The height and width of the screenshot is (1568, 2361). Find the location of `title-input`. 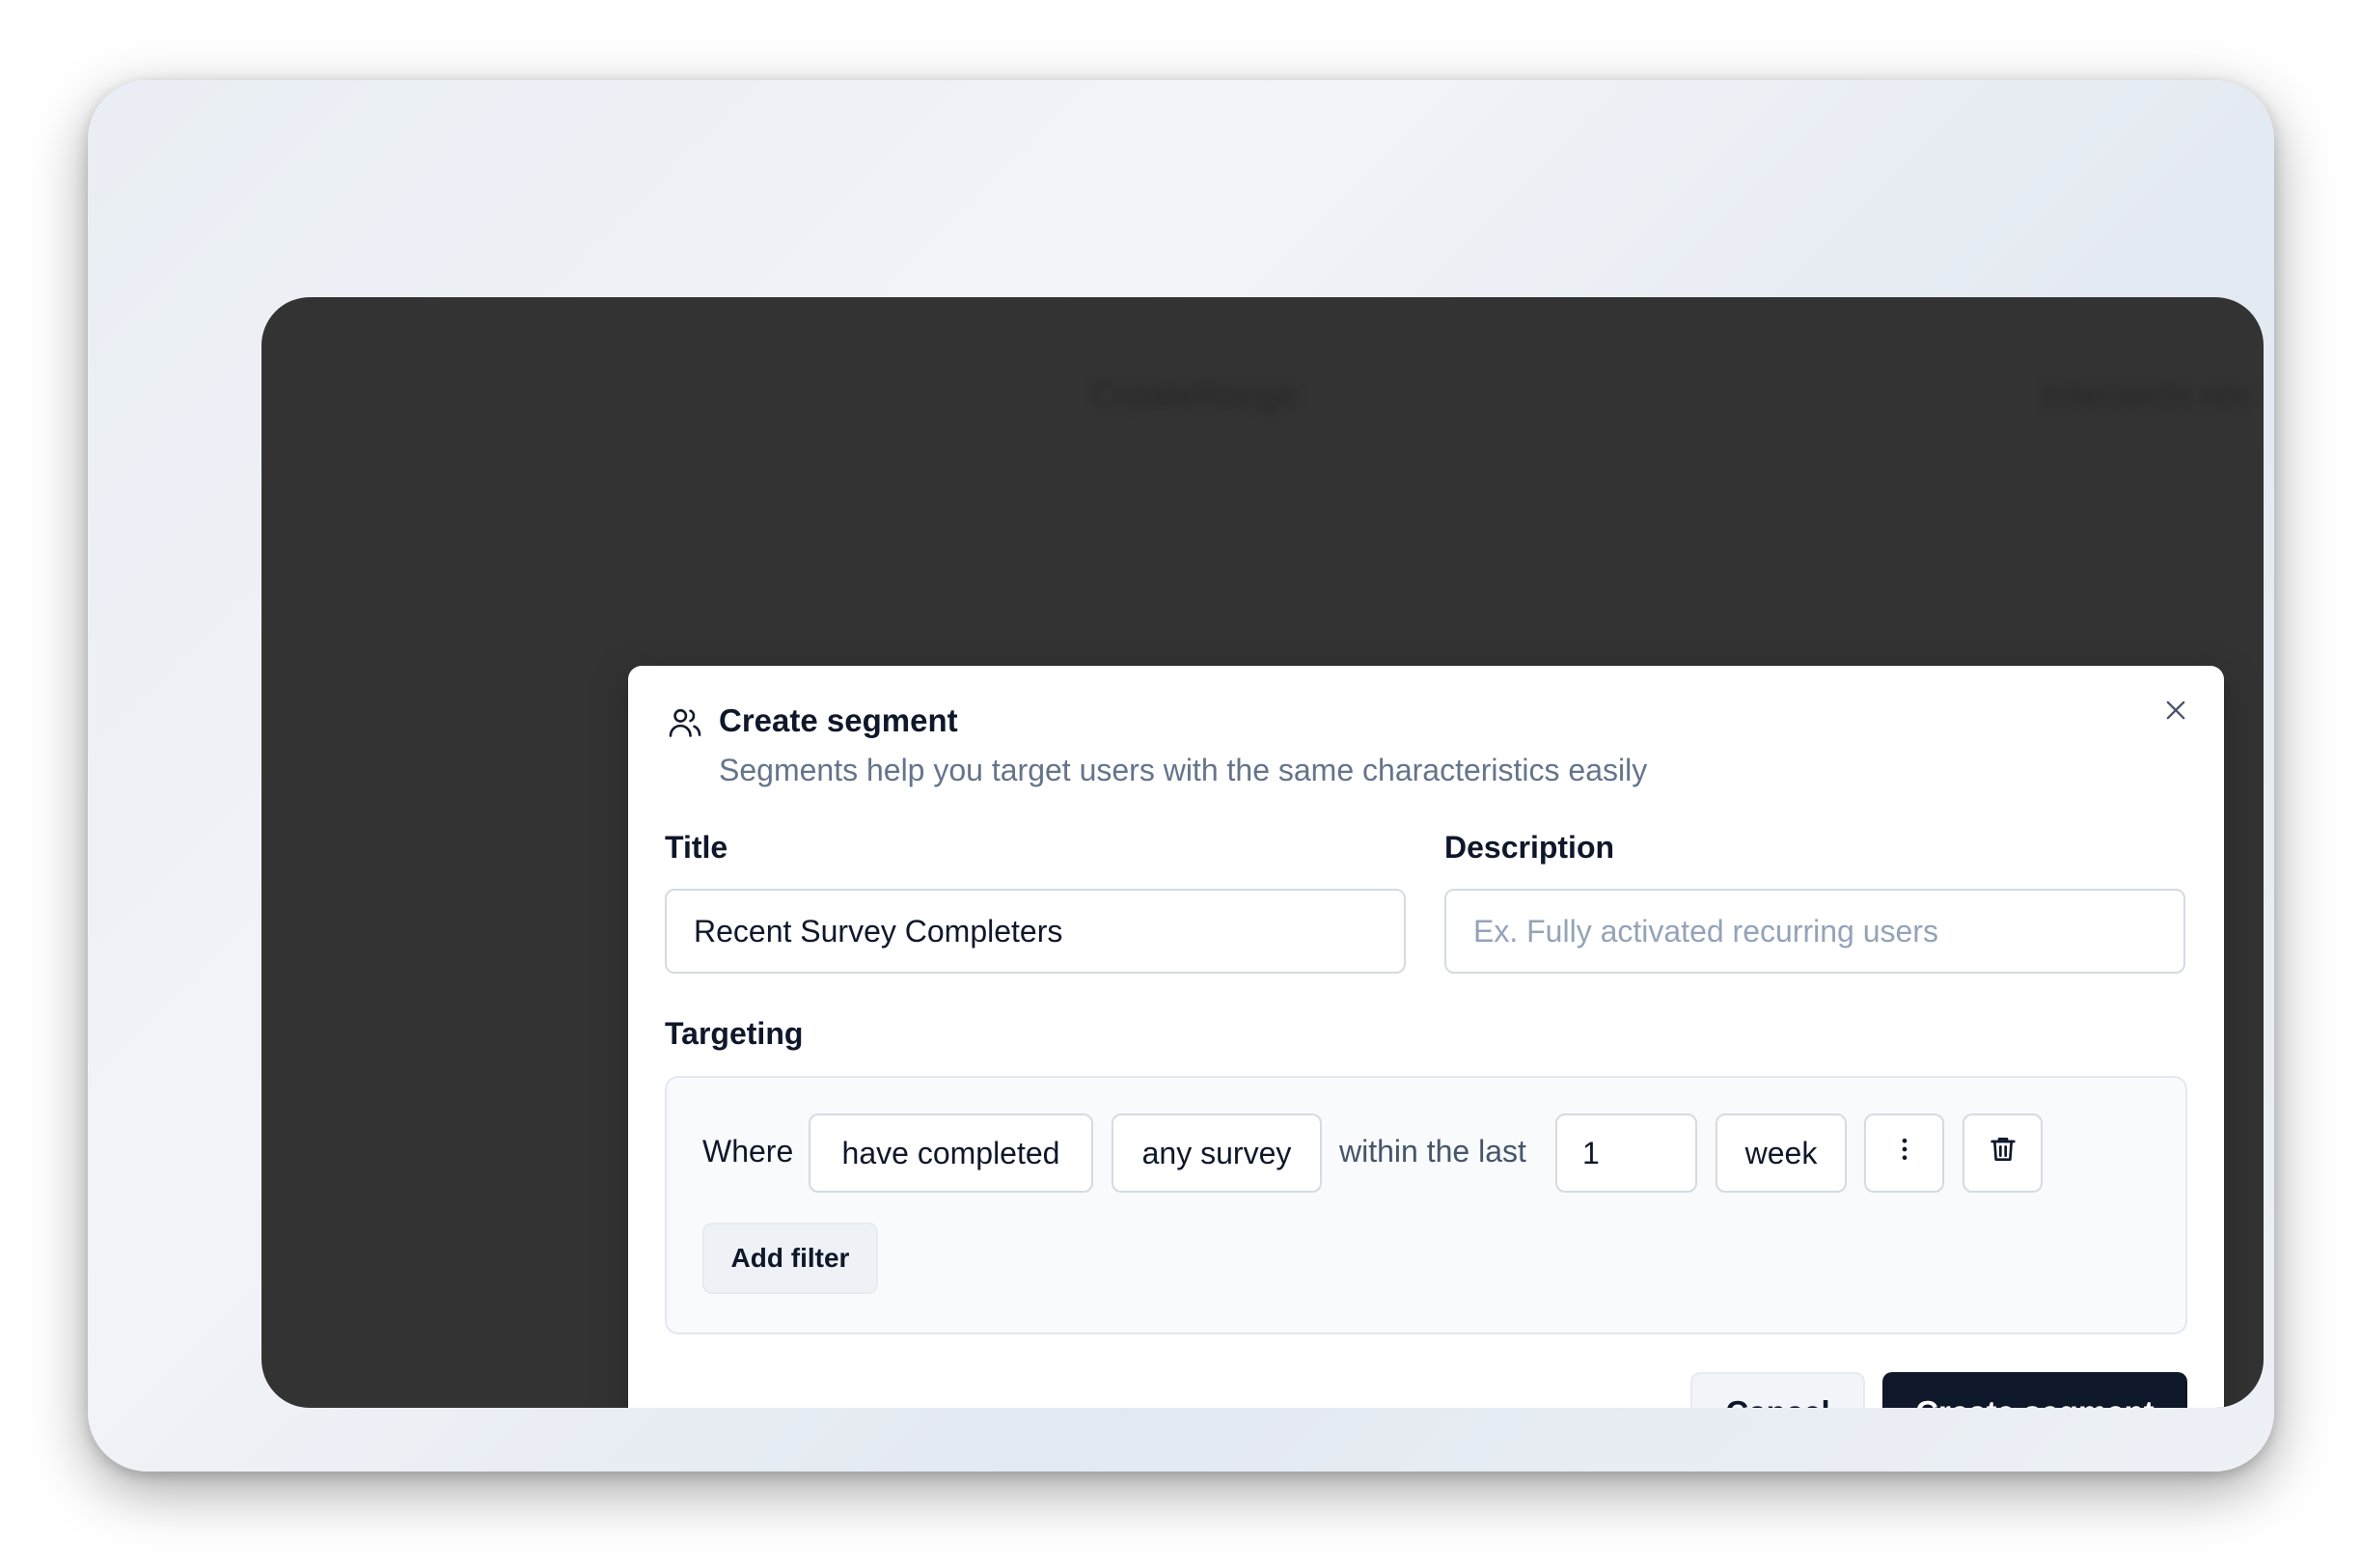

title-input is located at coordinates (1035, 931).